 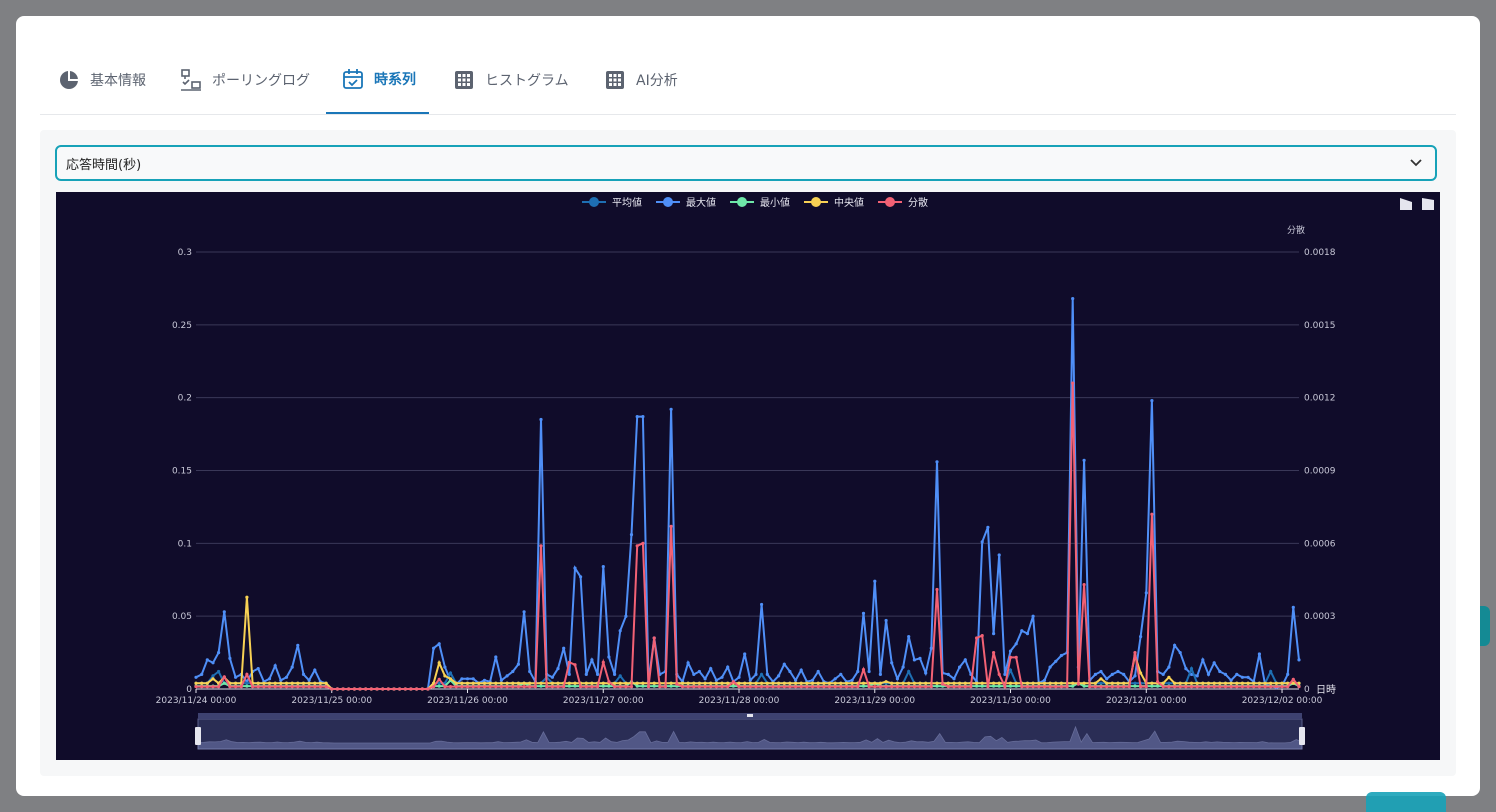 What do you see at coordinates (102, 80) in the screenshot?
I see `tab-basic-info: 基本情報` at bounding box center [102, 80].